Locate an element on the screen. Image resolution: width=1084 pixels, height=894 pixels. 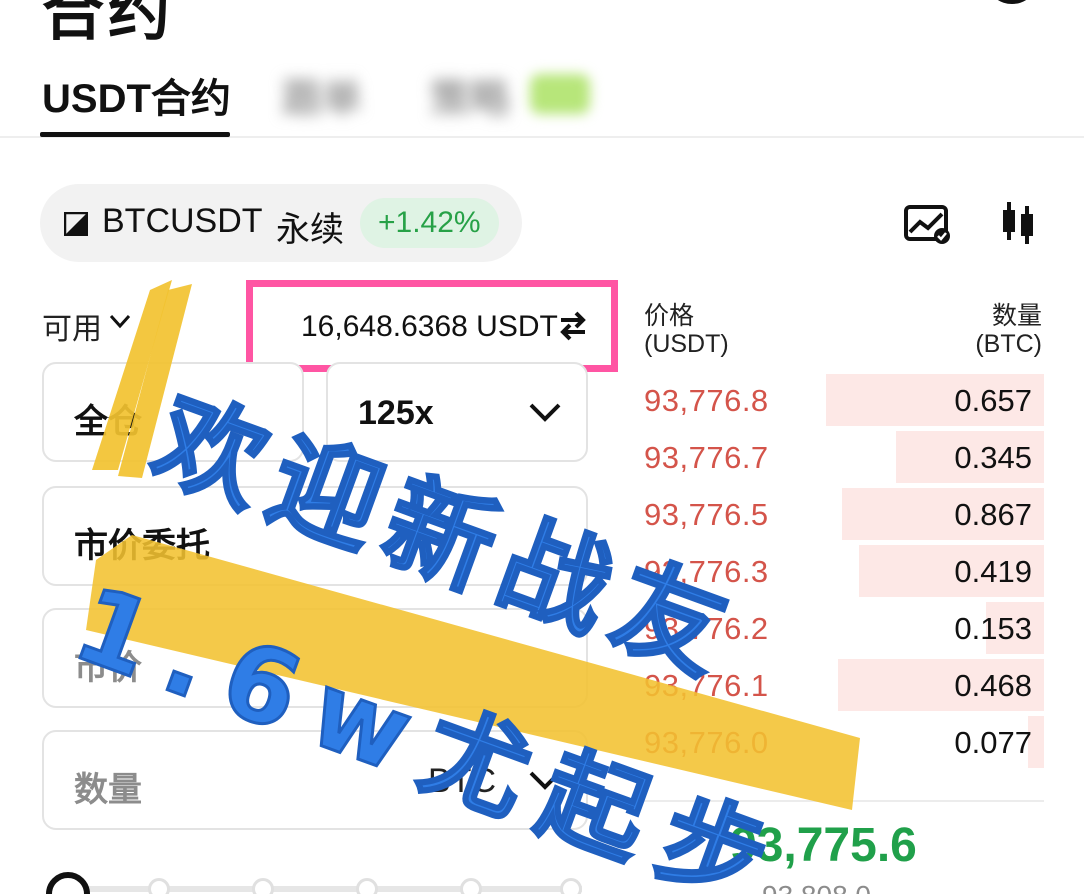
pair-switch-icon is located at coordinates (76, 224).